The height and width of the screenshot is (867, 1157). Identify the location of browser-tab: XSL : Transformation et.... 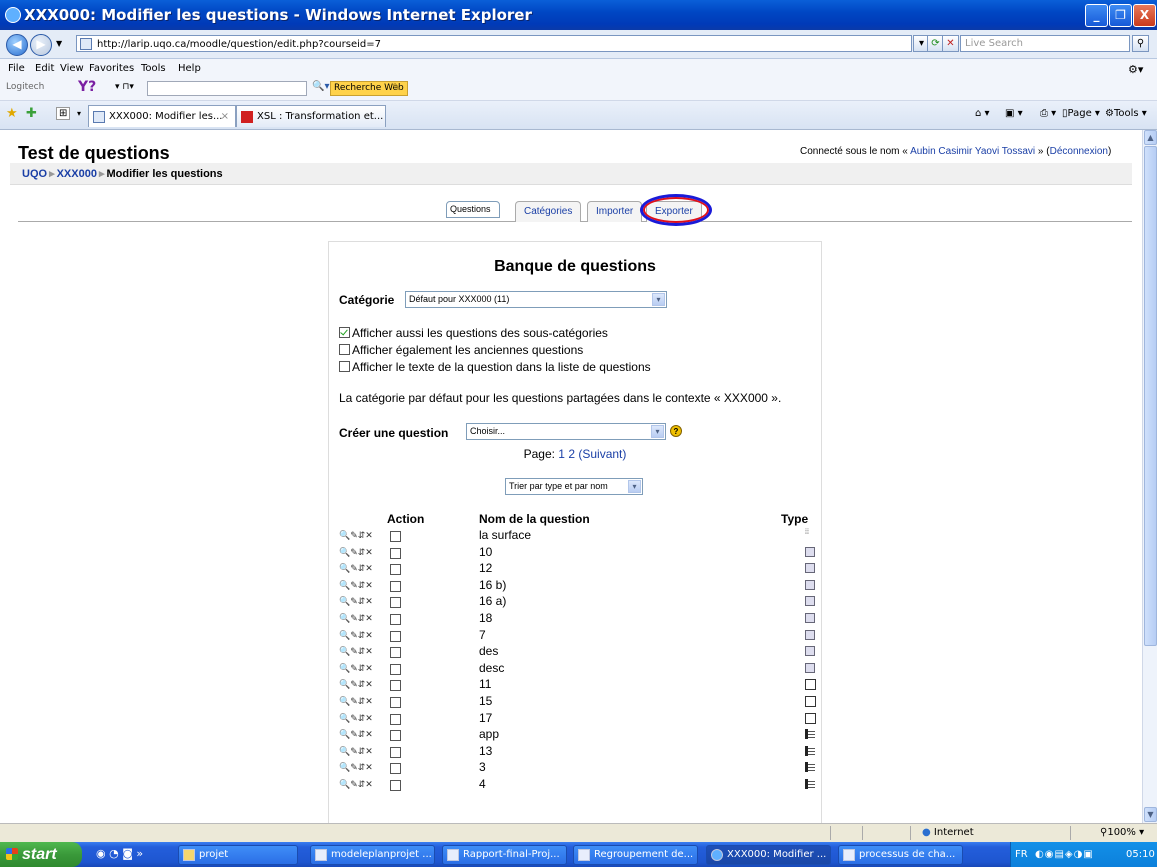
(311, 116).